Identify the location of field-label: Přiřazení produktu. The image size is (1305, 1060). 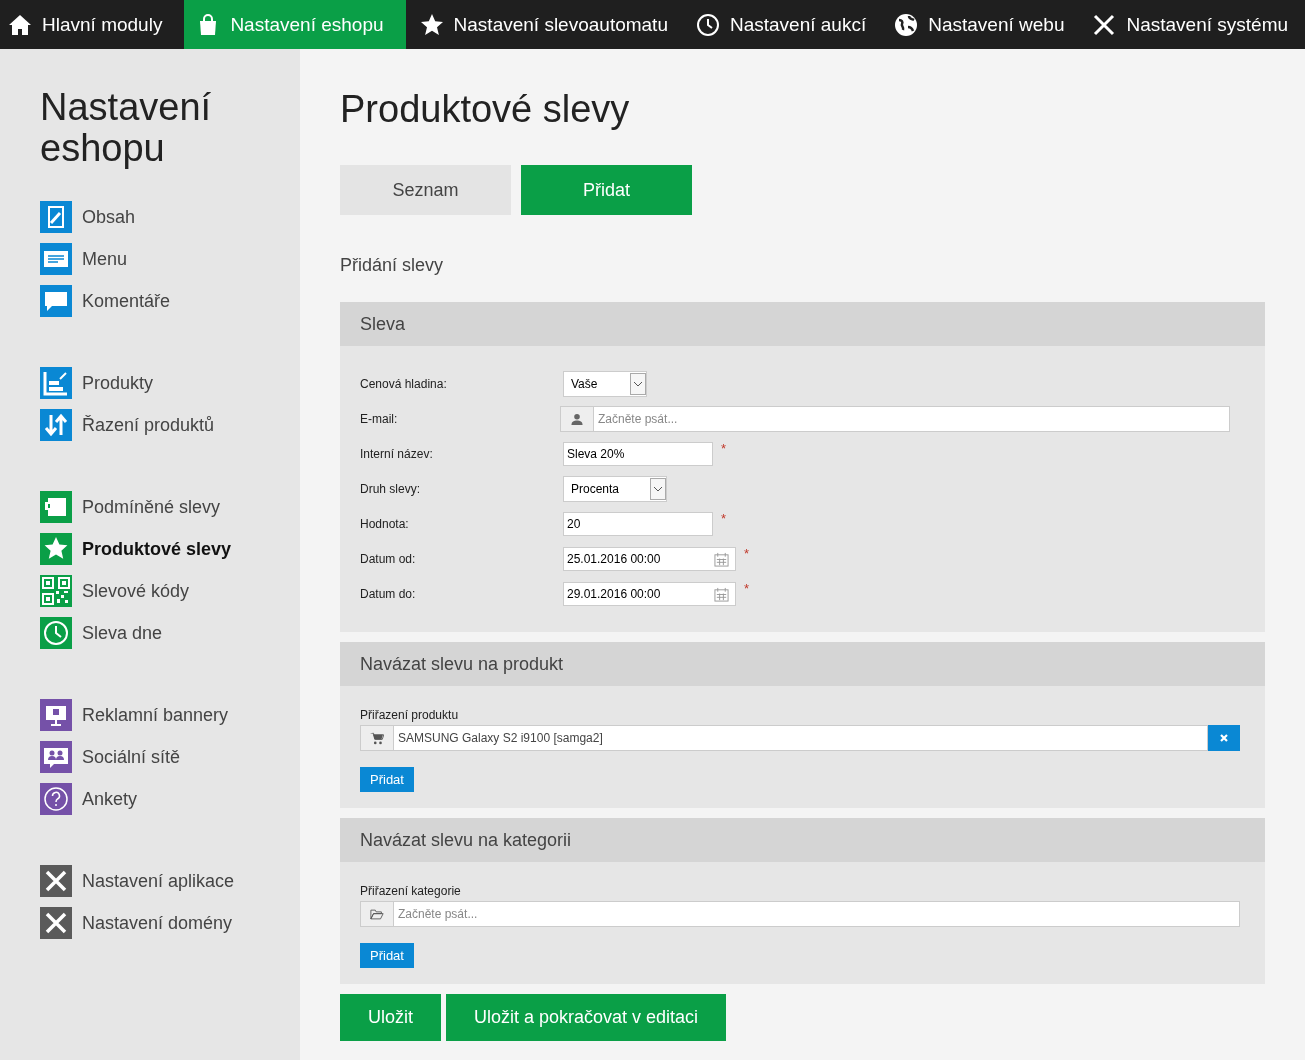
(410, 715).